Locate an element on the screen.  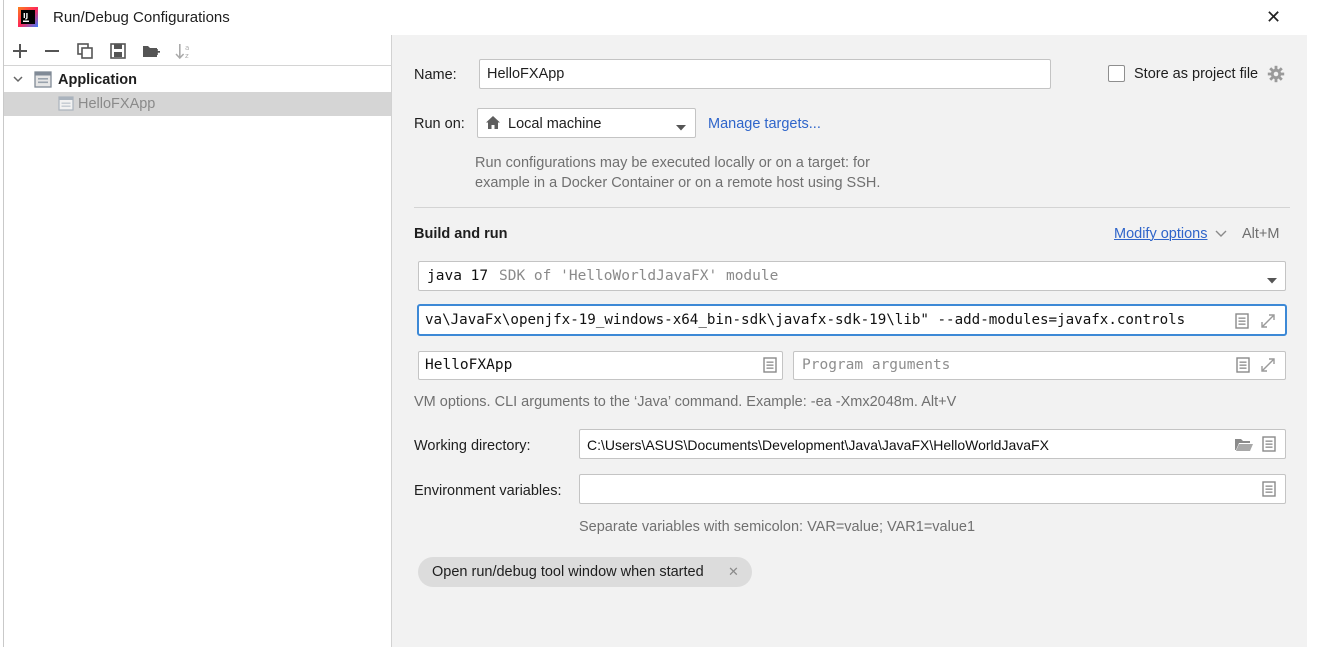
remove-icon is located at coordinates (52, 51).